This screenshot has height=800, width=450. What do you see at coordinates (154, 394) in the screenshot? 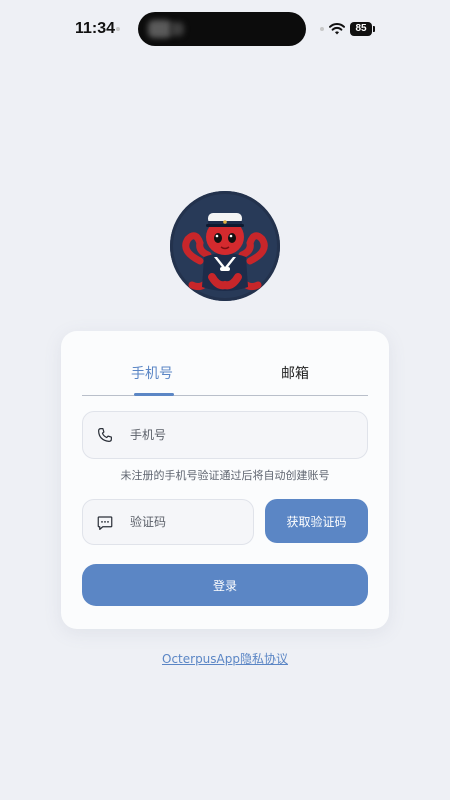
I see `active-tab-indicator` at bounding box center [154, 394].